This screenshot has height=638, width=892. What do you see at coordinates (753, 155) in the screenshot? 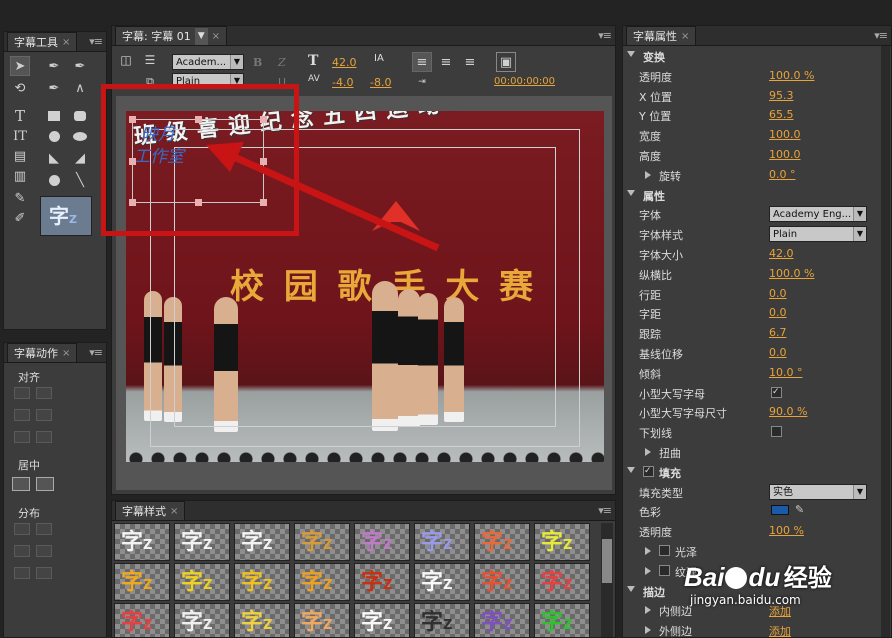
I see `prop-row: 高度 100.0` at bounding box center [753, 155].